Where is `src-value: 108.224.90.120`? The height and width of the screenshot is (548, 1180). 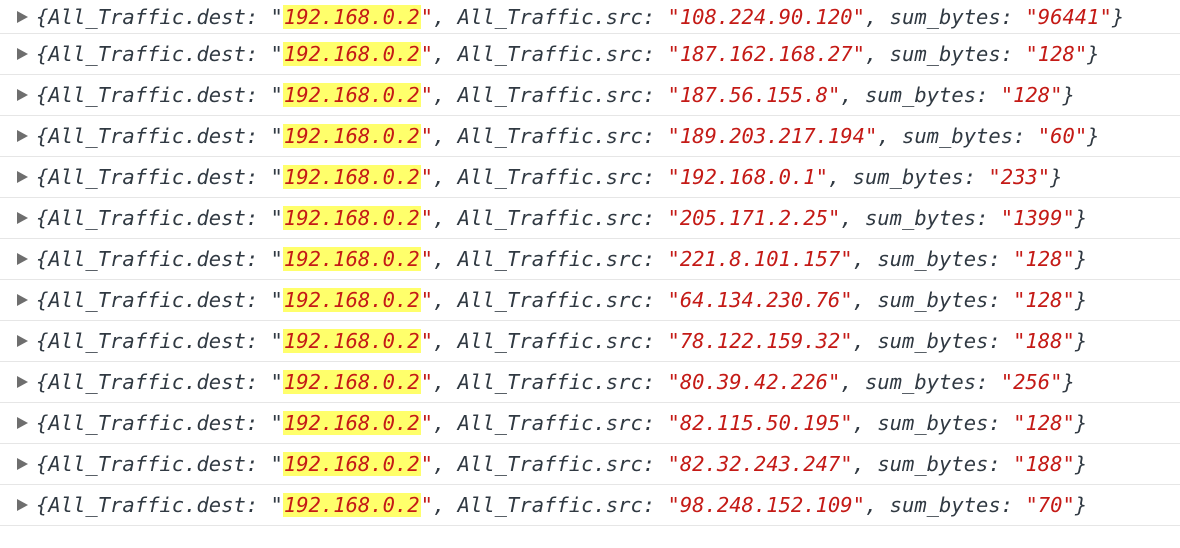 src-value: 108.224.90.120 is located at coordinates (766, 17).